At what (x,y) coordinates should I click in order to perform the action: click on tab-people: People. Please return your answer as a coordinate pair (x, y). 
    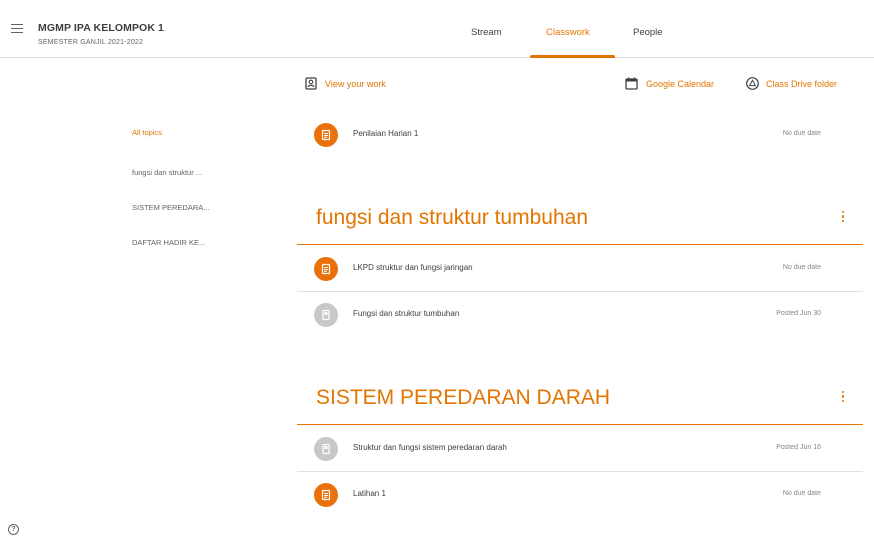
    Looking at the image, I should click on (648, 32).